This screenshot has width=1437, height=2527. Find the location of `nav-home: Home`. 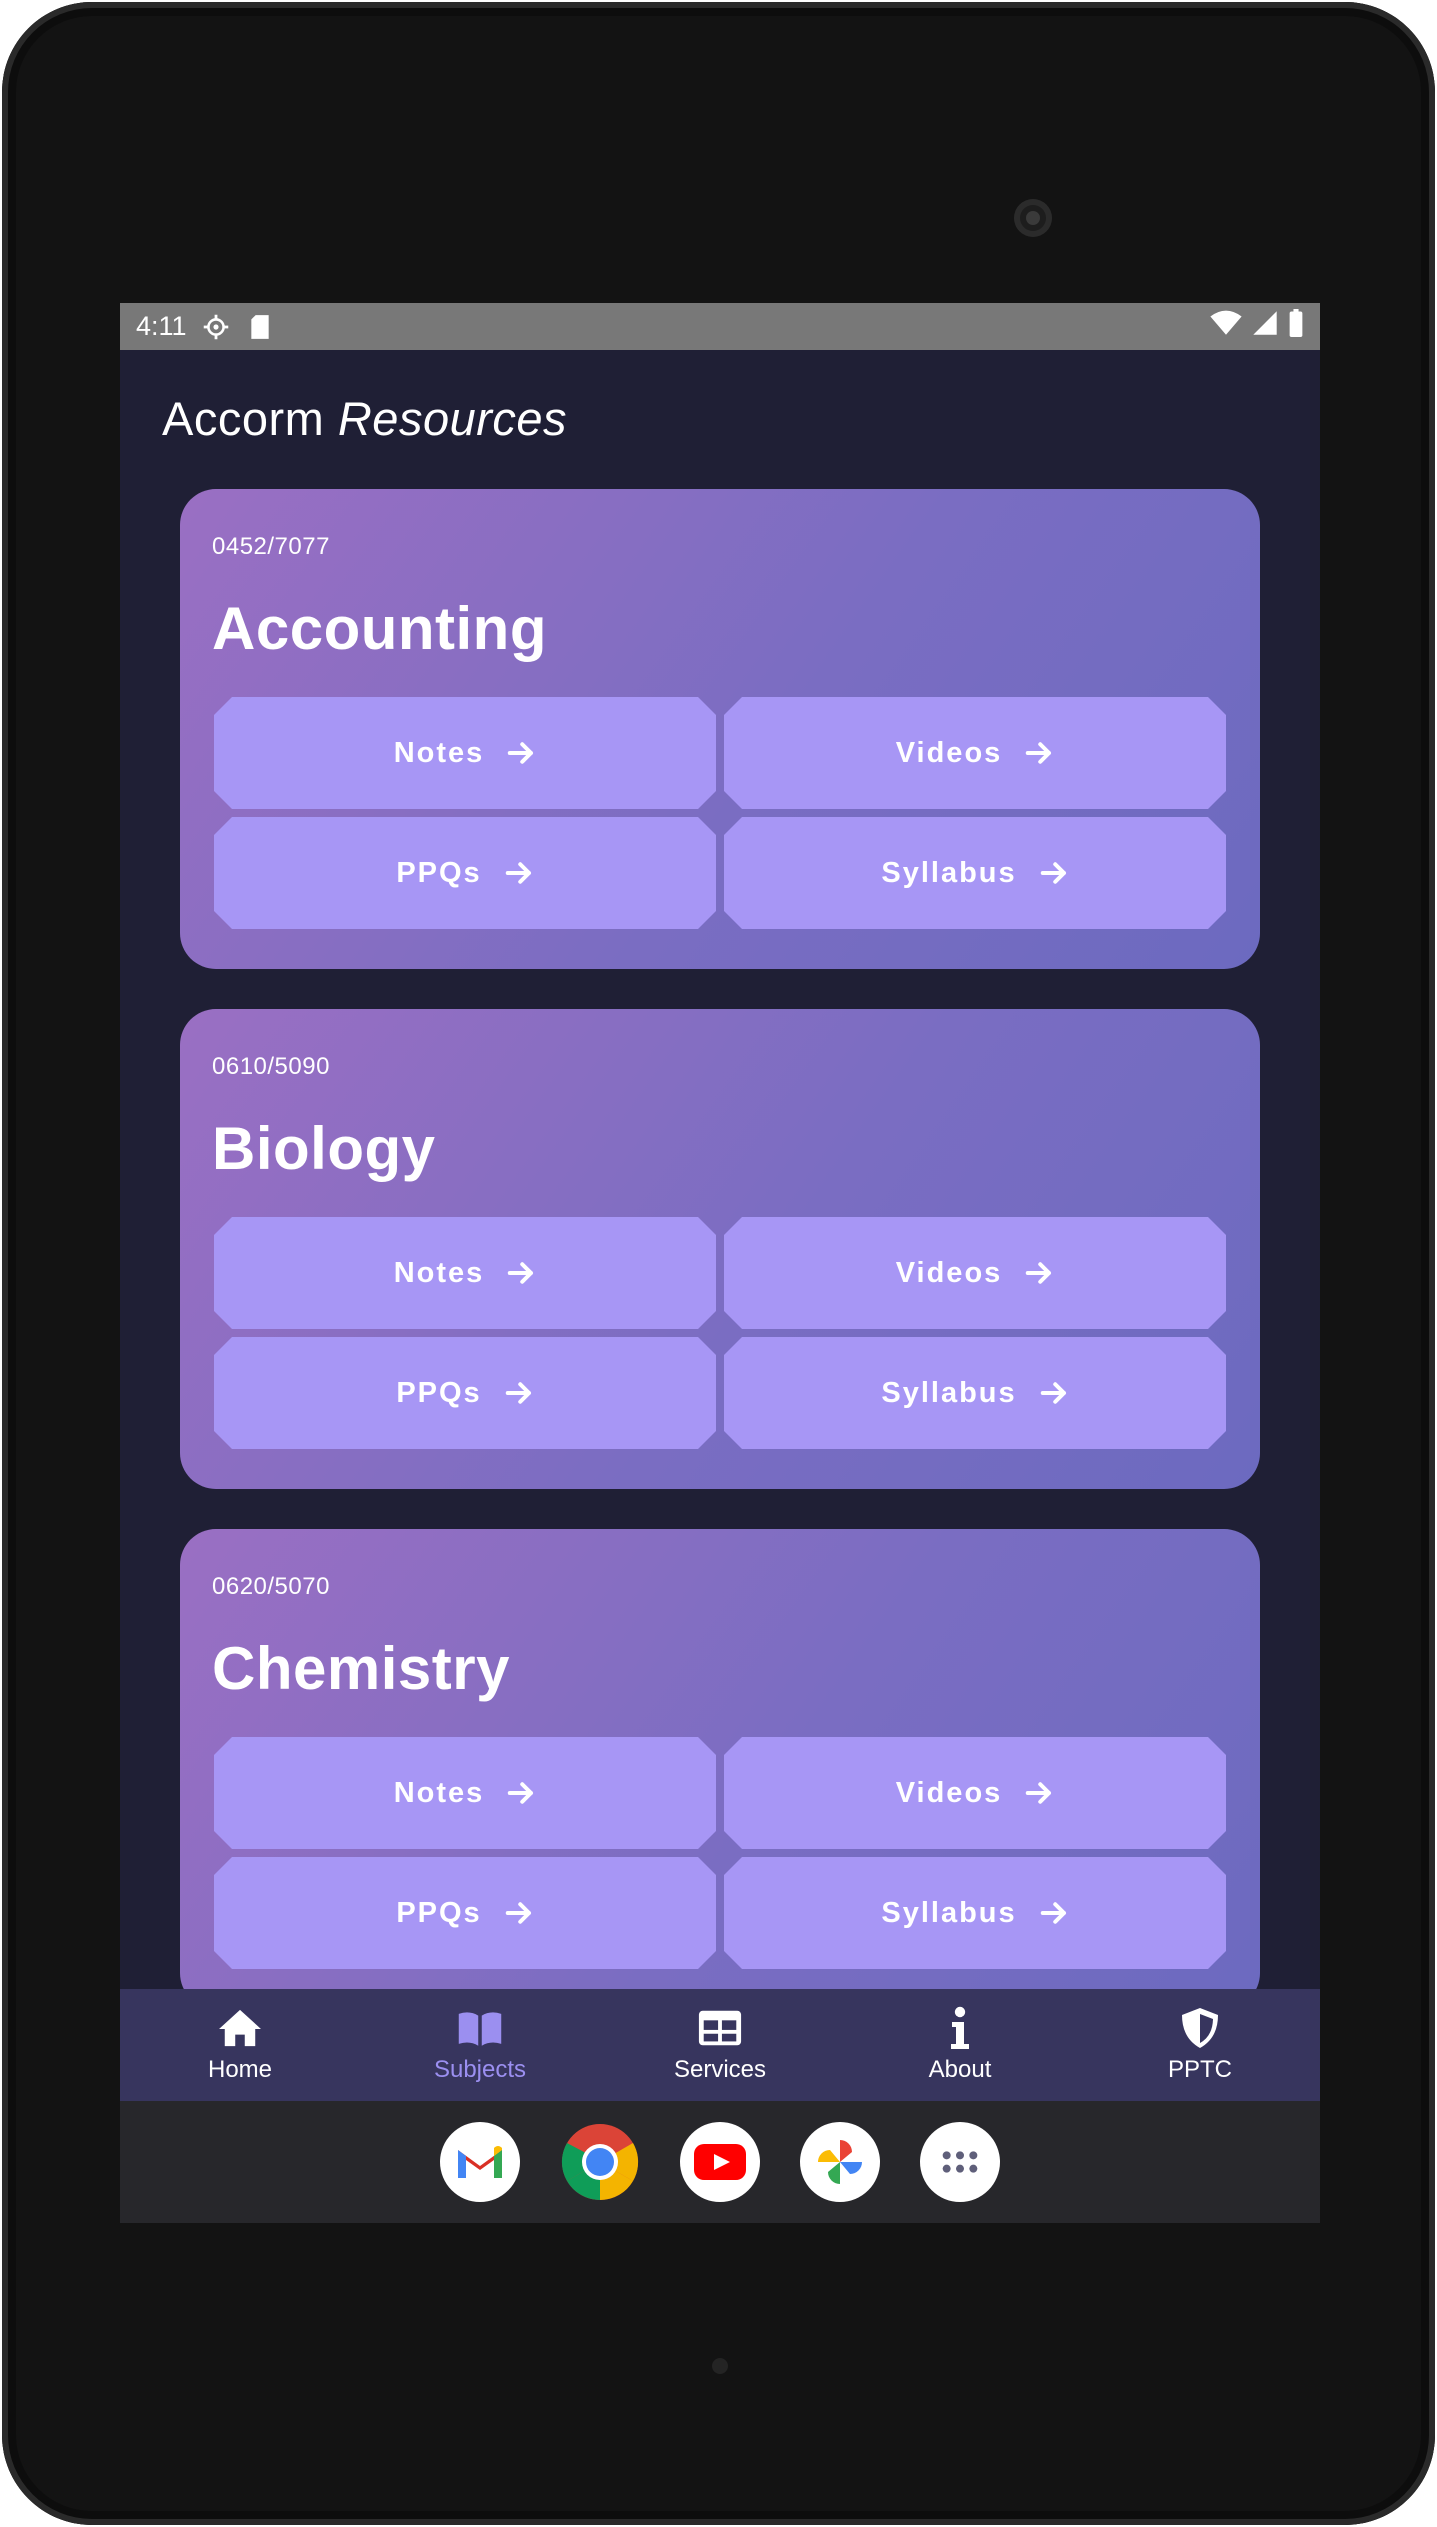

nav-home: Home is located at coordinates (240, 2045).